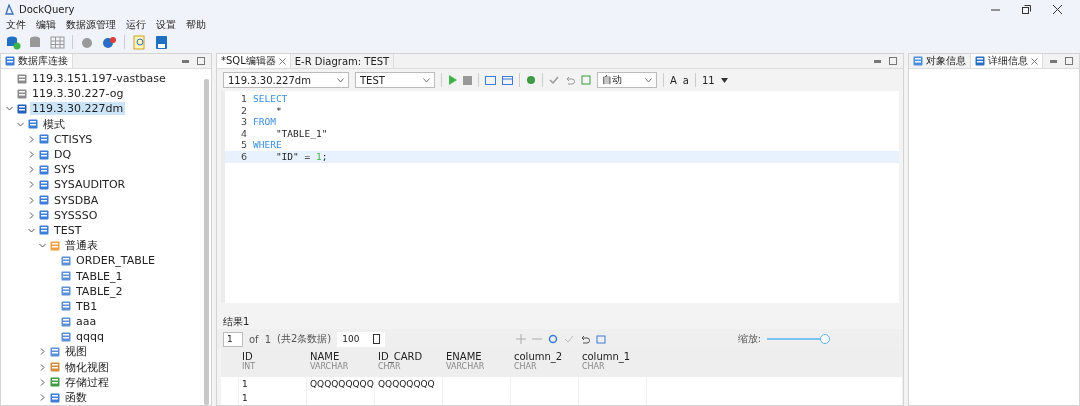 The image size is (1080, 406). Describe the element at coordinates (708, 80) in the screenshot. I see `font-size-select: 11` at that location.